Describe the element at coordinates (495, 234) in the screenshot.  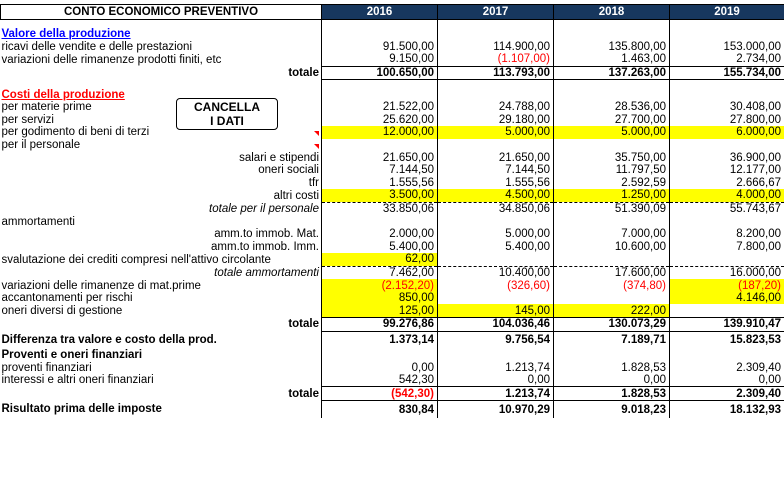
I see `cell-2017: 5.000,00` at that location.